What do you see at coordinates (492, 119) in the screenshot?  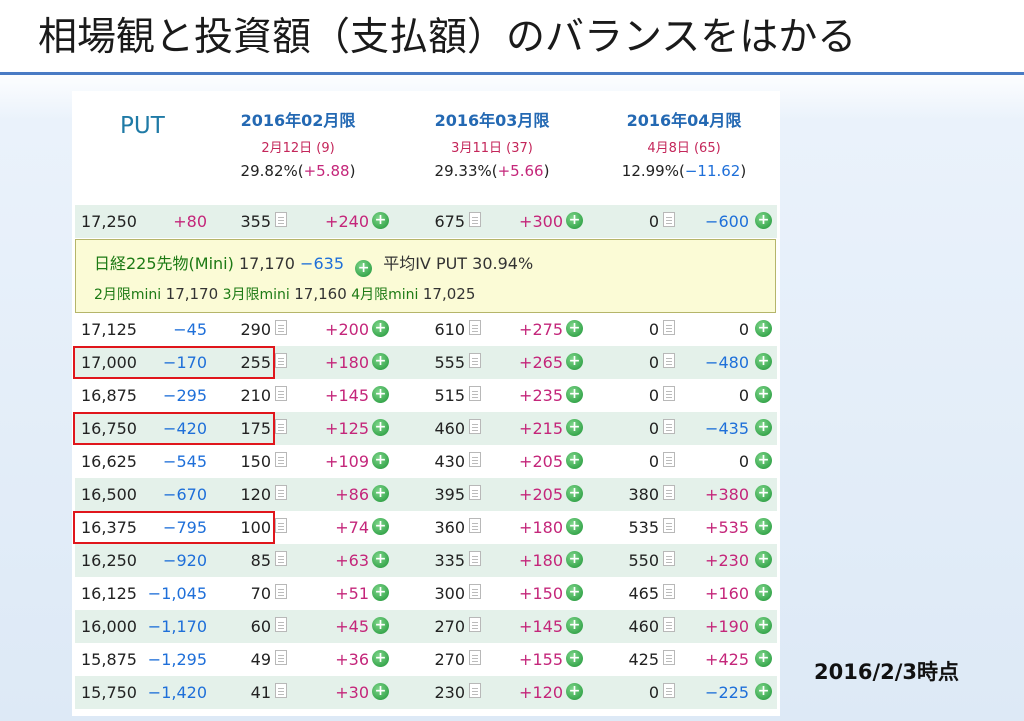 I see `contract-month-link: 2016年03月限` at bounding box center [492, 119].